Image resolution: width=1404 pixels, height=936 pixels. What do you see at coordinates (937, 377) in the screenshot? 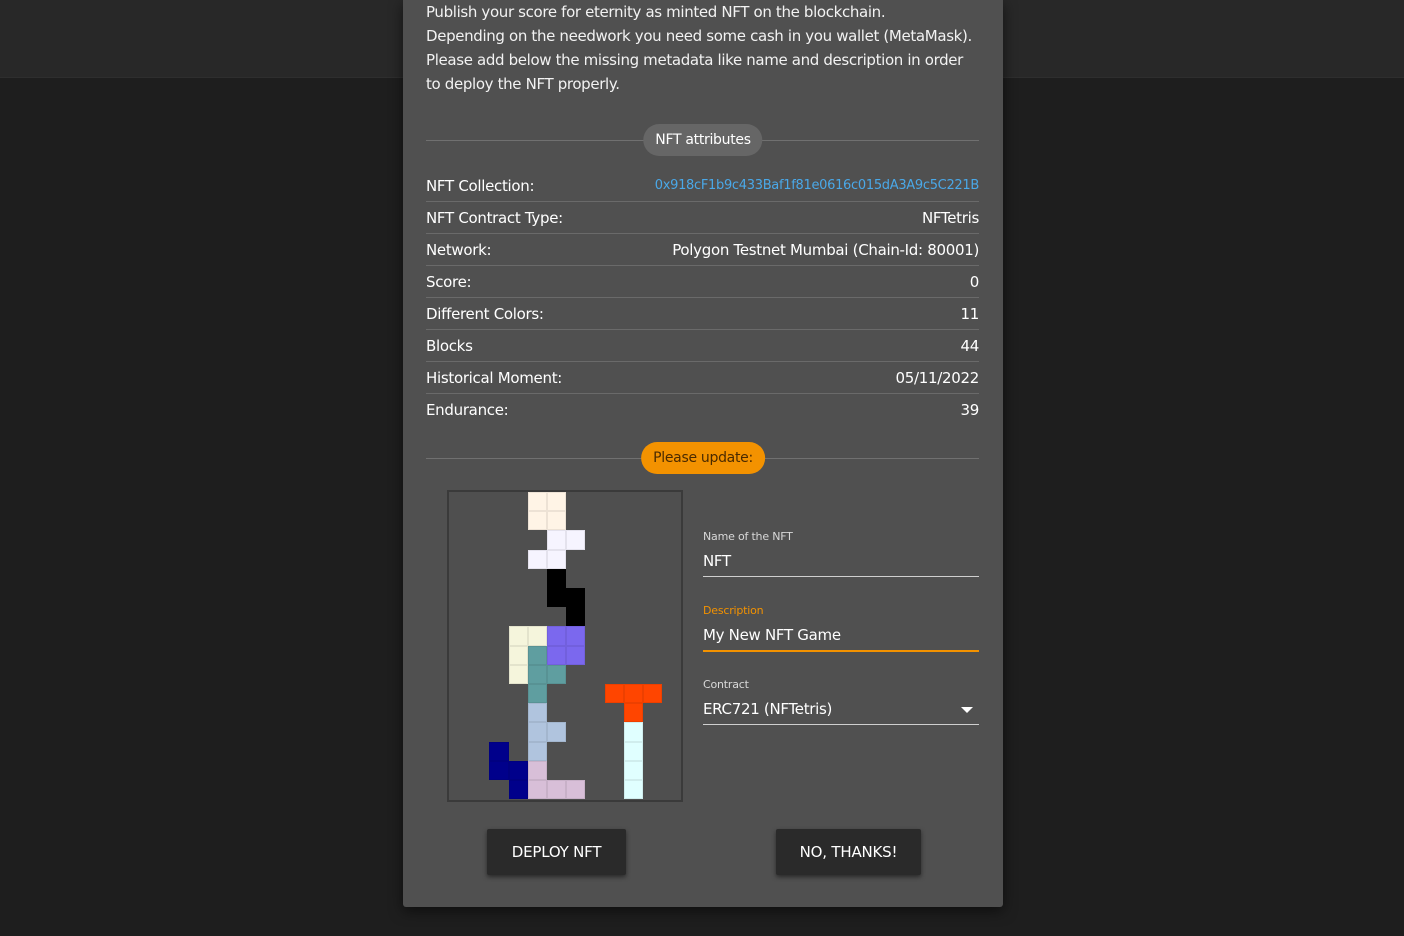
I see `attr-value: 05/11/2022` at bounding box center [937, 377].